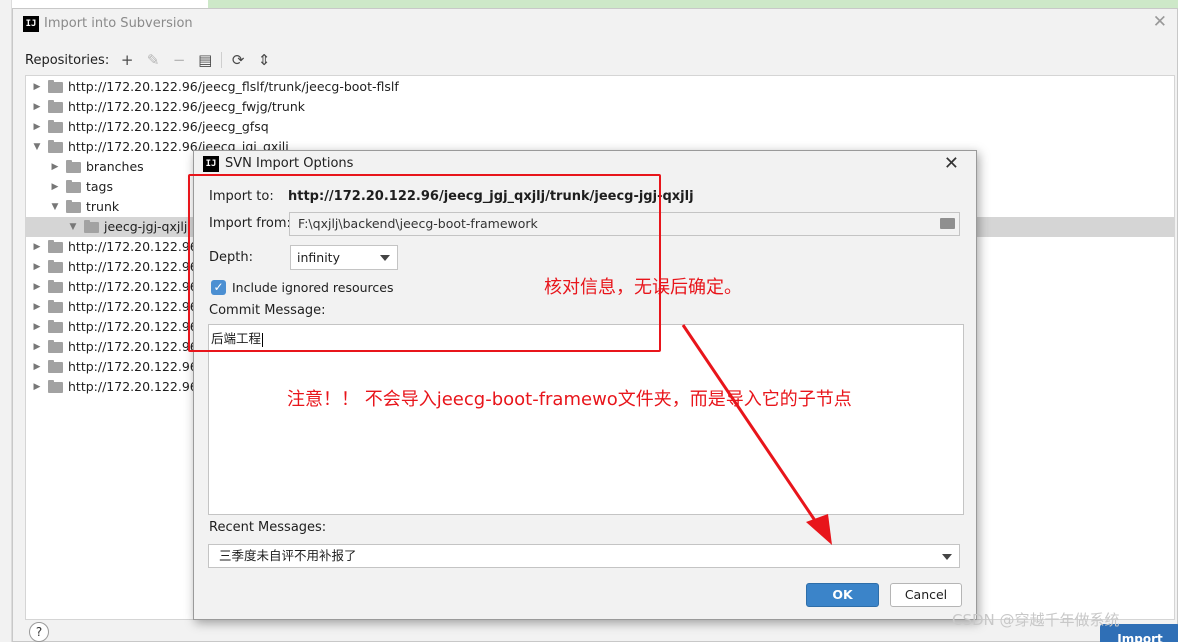 The image size is (1178, 642). What do you see at coordinates (424, 263) in the screenshot?
I see `annotation-highlight-box` at bounding box center [424, 263].